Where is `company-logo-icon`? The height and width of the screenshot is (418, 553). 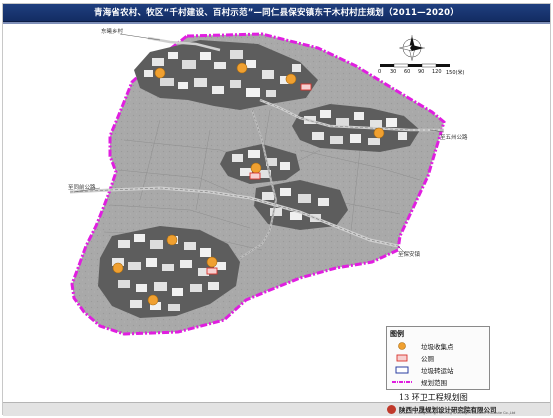
company-logo-icon is located at coordinates (391, 409).